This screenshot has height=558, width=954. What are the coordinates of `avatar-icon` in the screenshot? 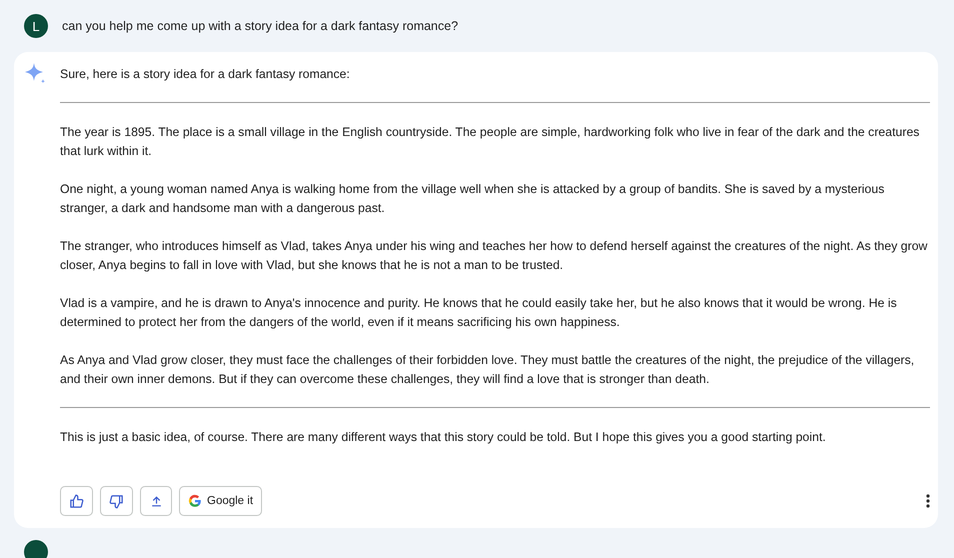 It's located at (36, 549).